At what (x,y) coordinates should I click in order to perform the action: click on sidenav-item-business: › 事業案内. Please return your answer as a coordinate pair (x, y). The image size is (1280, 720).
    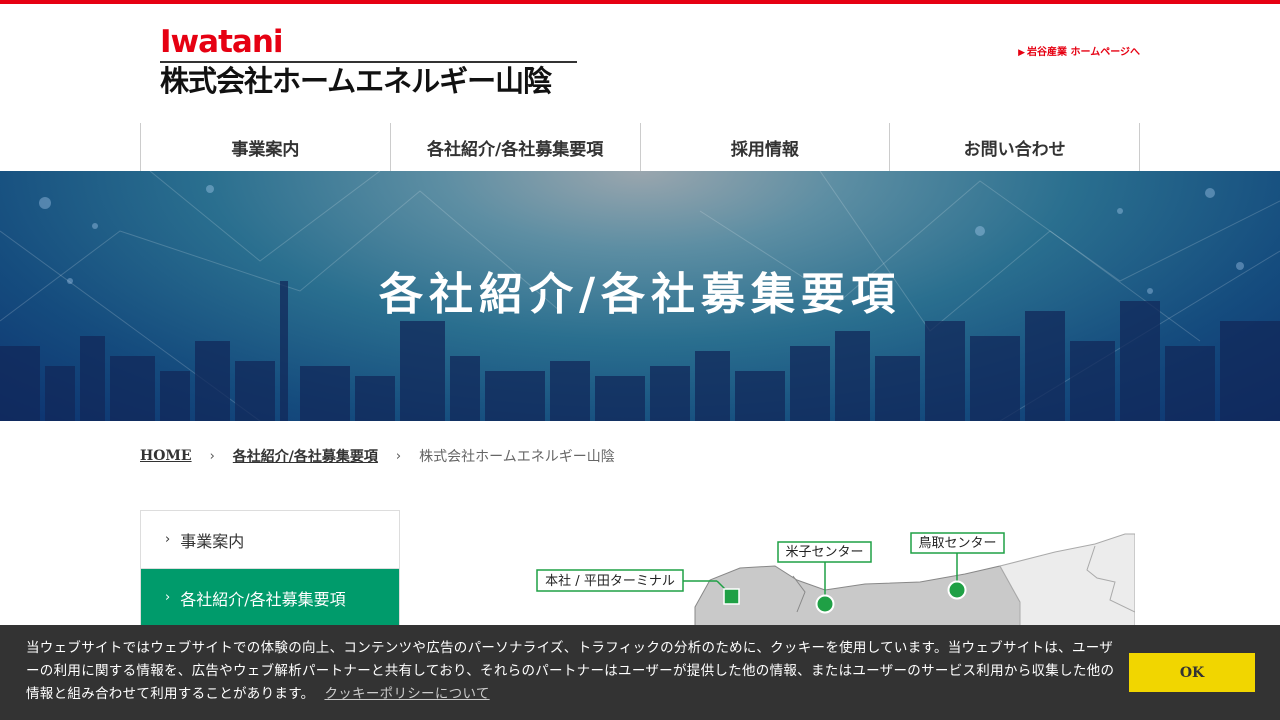
    Looking at the image, I should click on (270, 540).